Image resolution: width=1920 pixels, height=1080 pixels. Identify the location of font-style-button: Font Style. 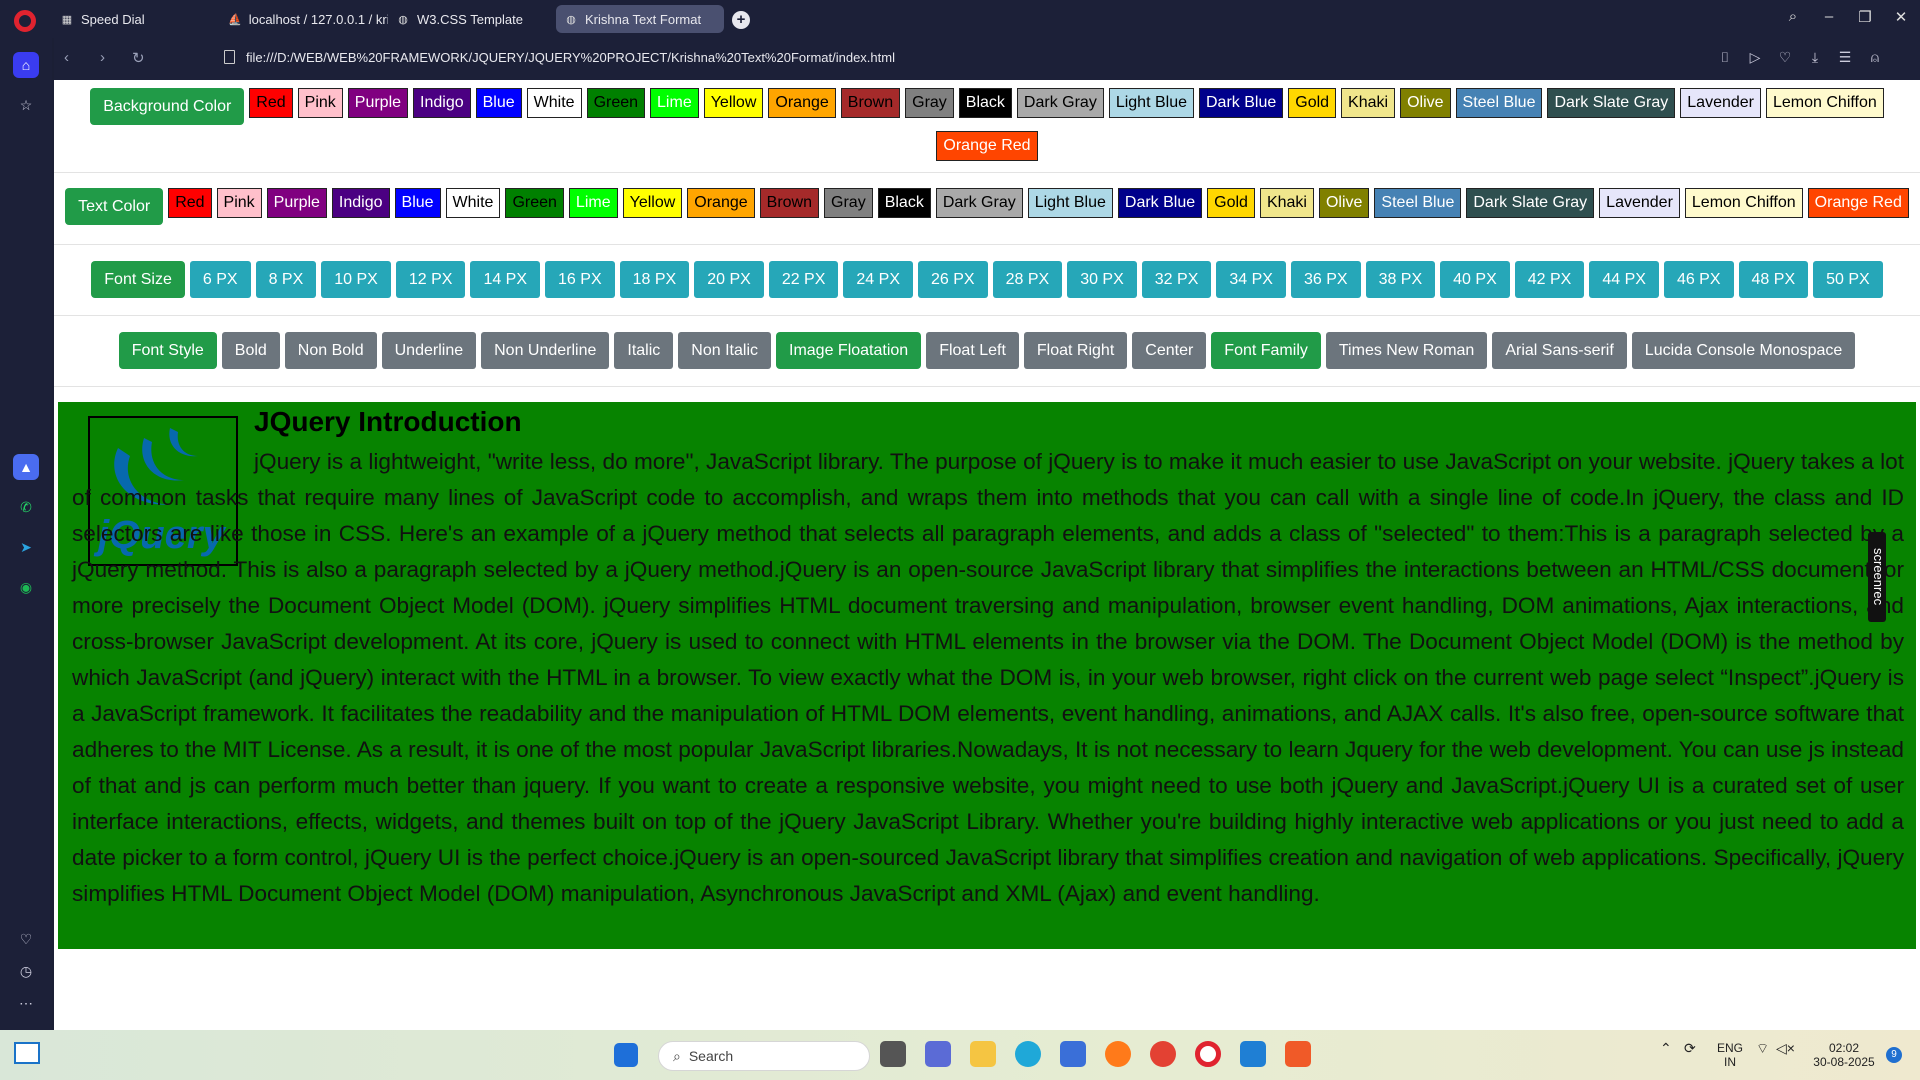
(167, 350).